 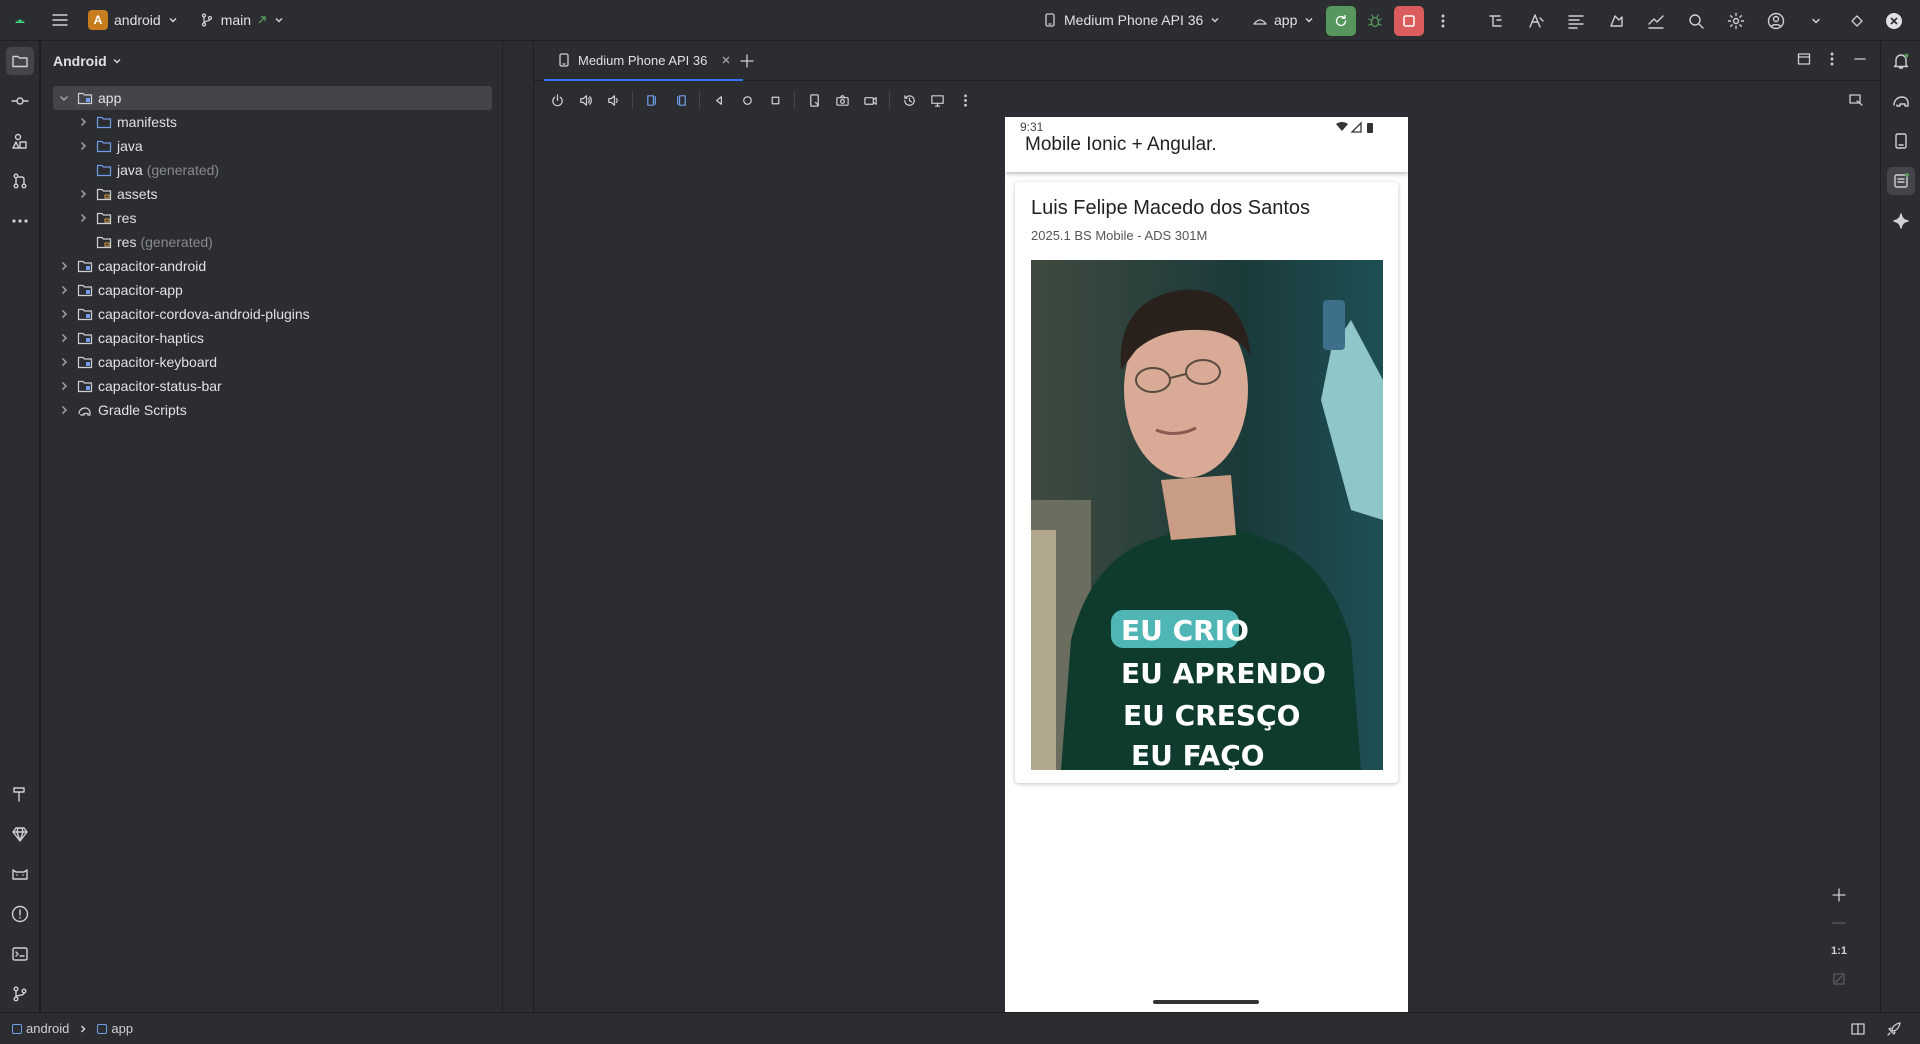 I want to click on close-icon, so click(x=726, y=60).